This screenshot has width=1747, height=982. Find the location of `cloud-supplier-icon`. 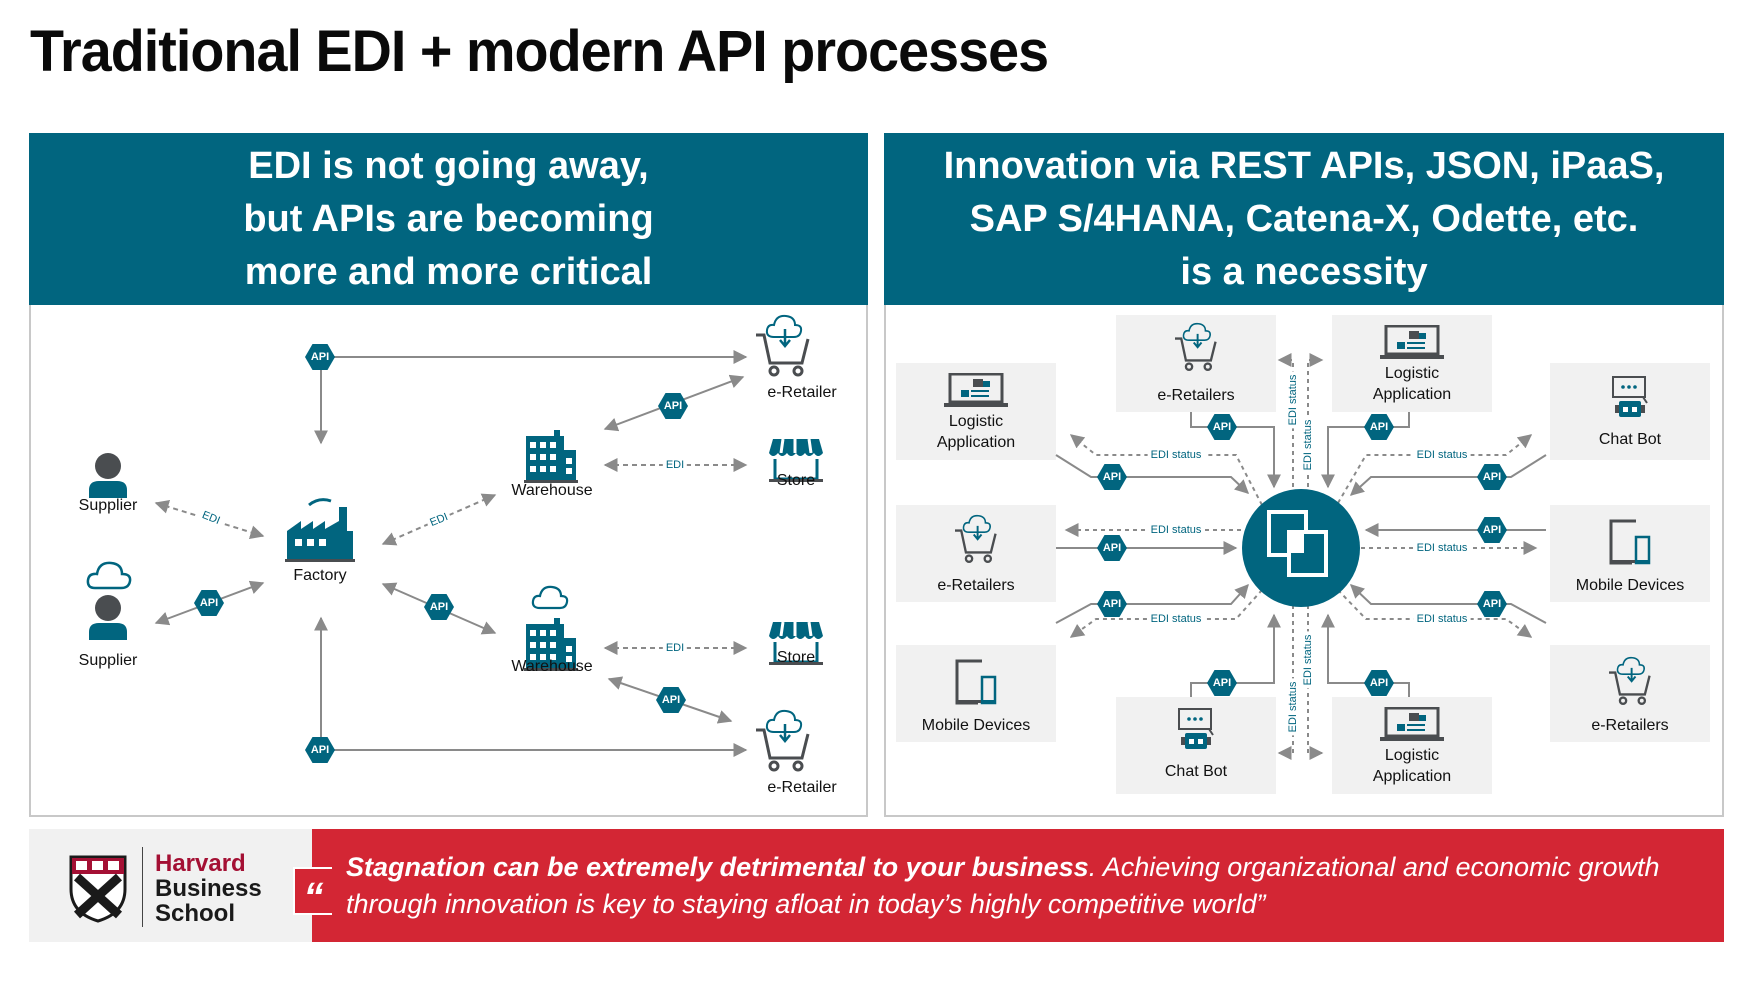

cloud-supplier-icon is located at coordinates (109, 600).